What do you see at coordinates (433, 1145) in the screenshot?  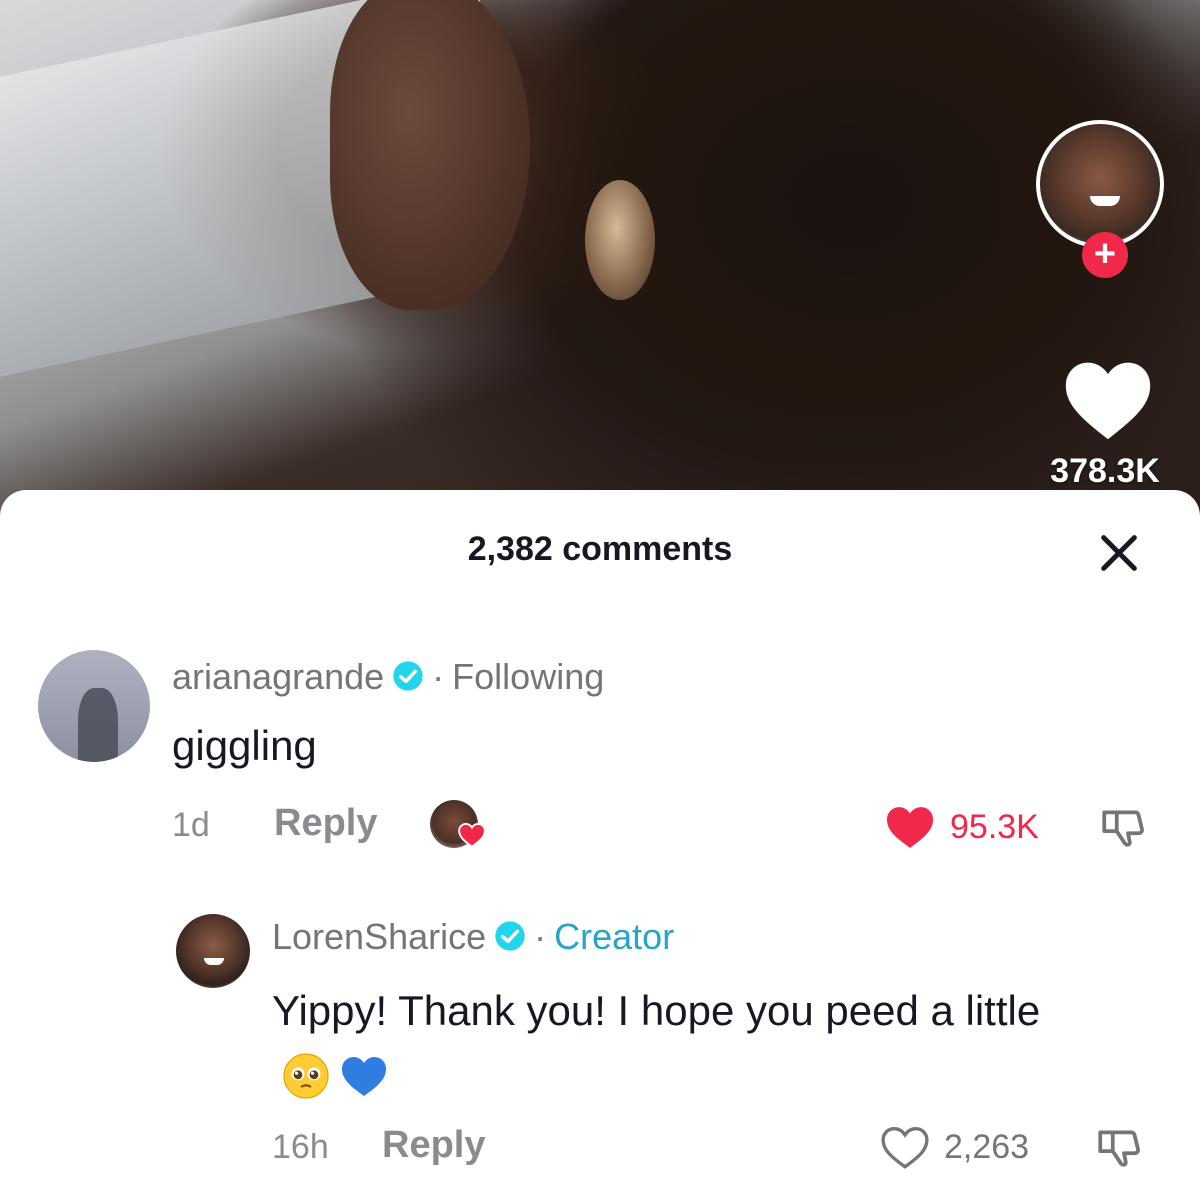 I see `reply-reply-button: Reply` at bounding box center [433, 1145].